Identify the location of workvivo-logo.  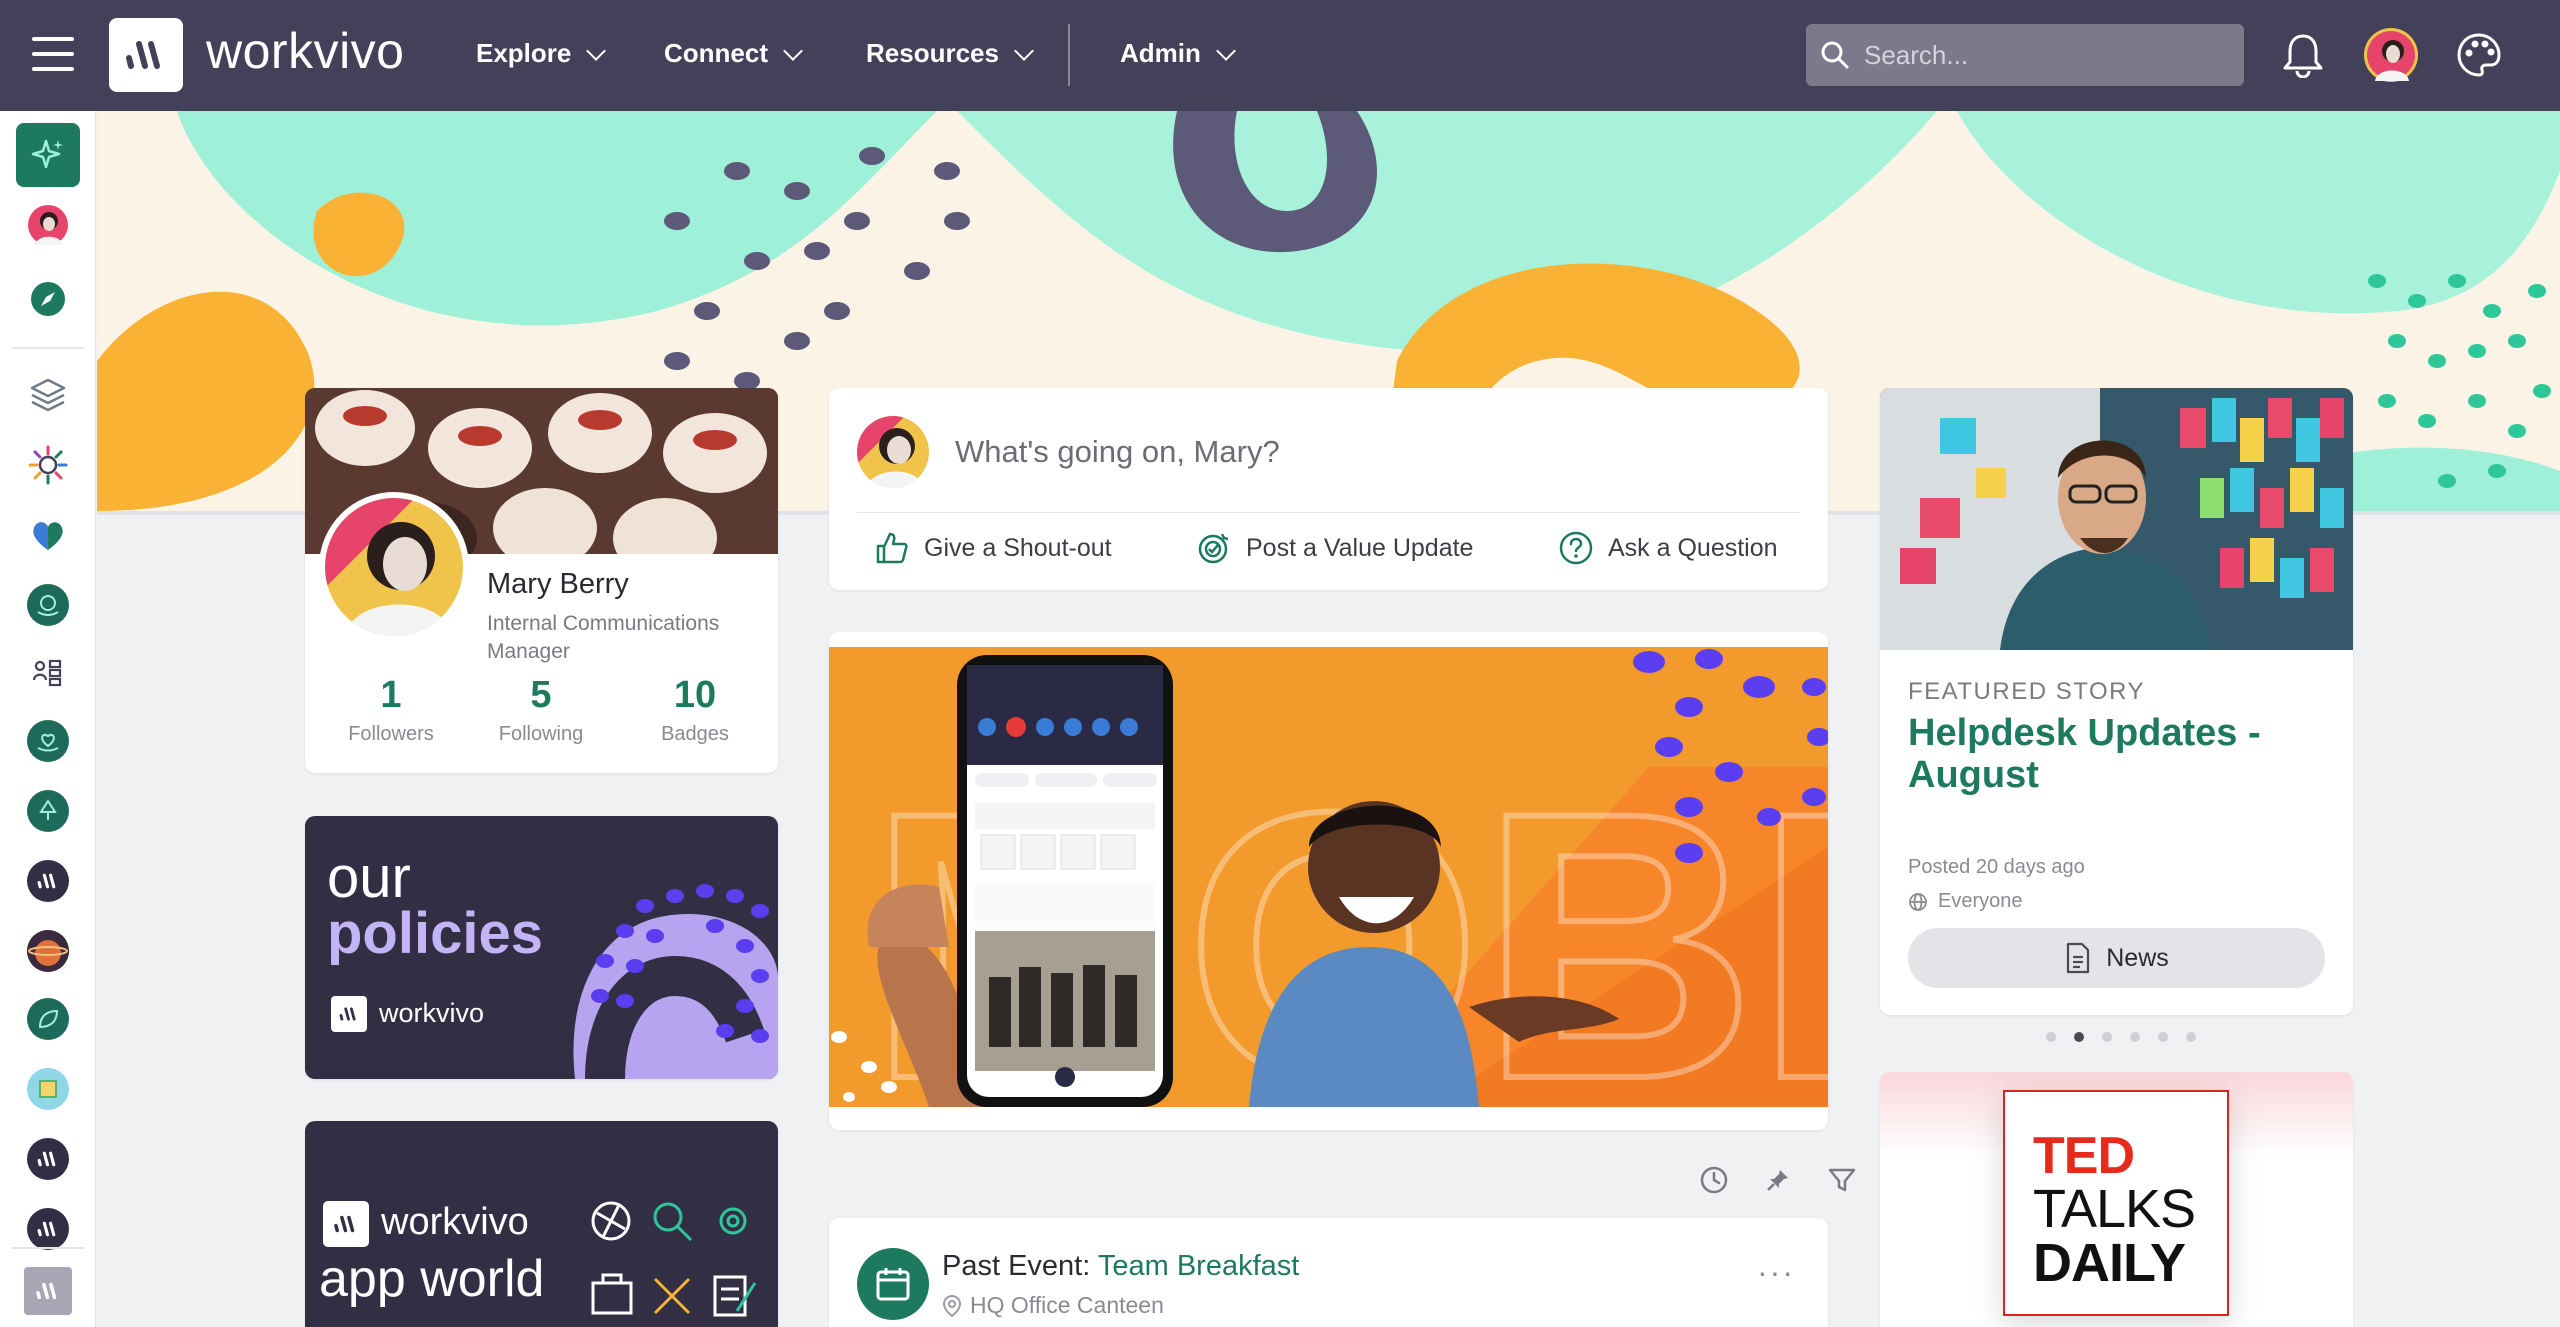
(146, 55).